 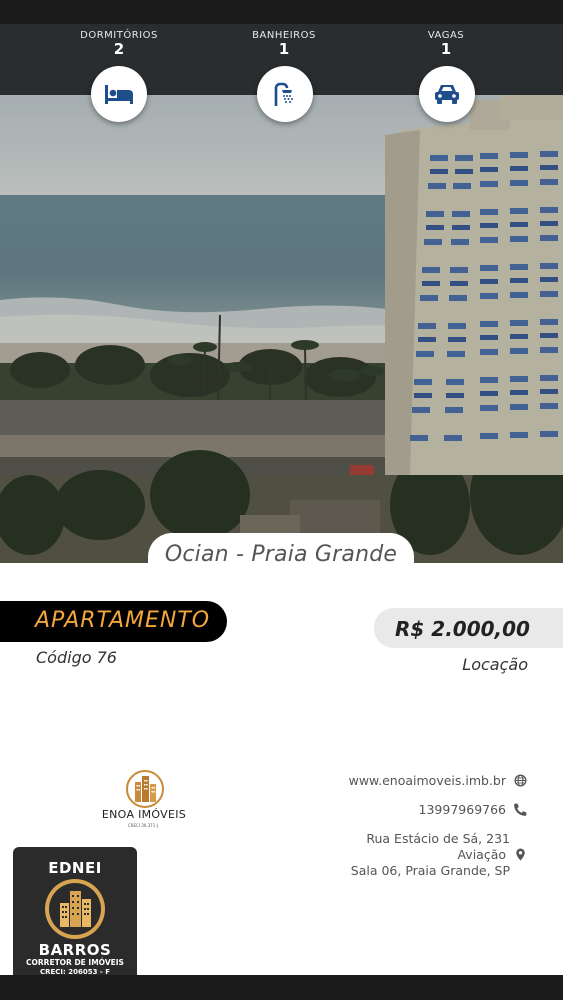 I want to click on shower-icon, so click(x=285, y=94).